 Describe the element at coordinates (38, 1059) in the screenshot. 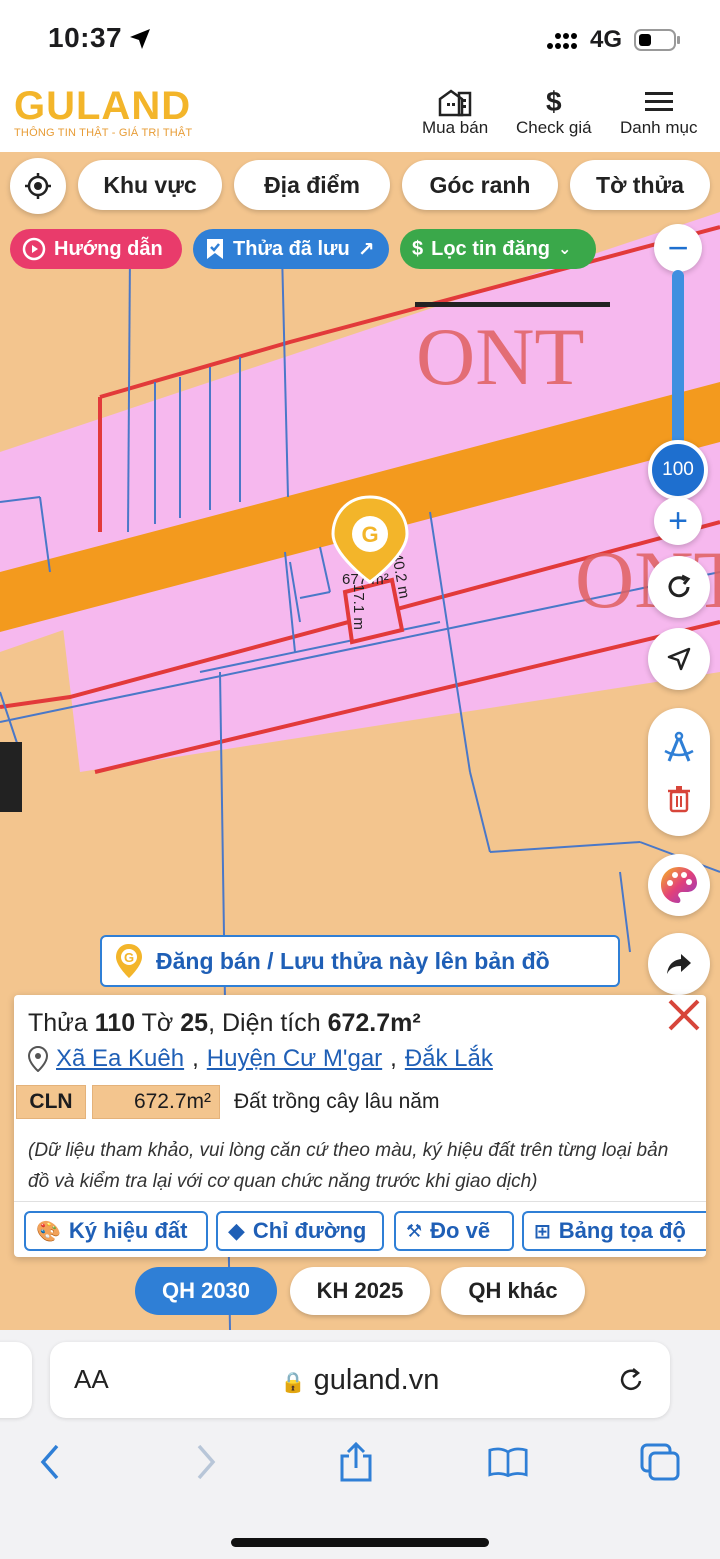

I see `location-pin-icon` at that location.